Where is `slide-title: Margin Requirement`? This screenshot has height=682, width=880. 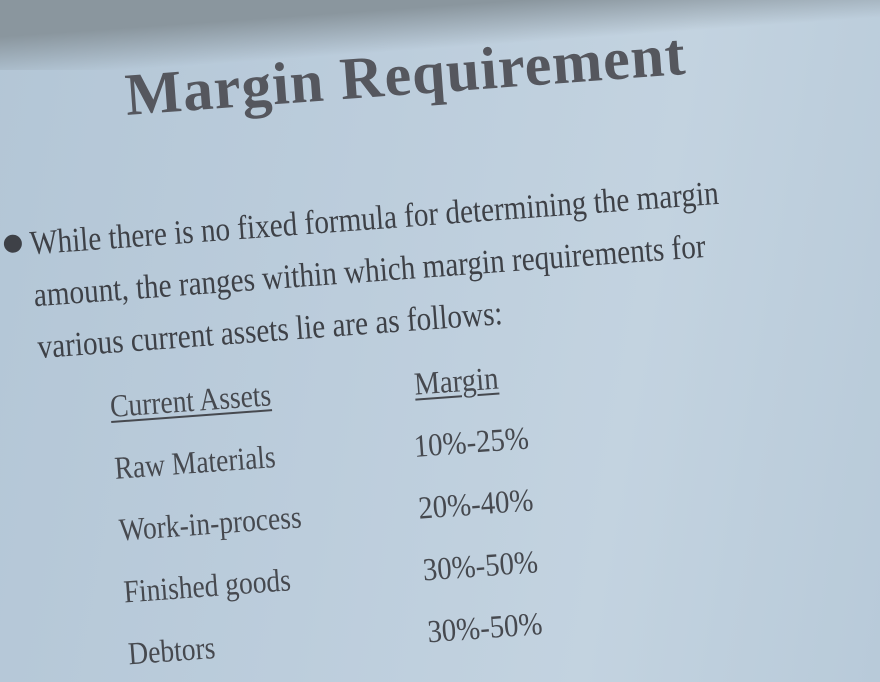
slide-title: Margin Requirement is located at coordinates (405, 74).